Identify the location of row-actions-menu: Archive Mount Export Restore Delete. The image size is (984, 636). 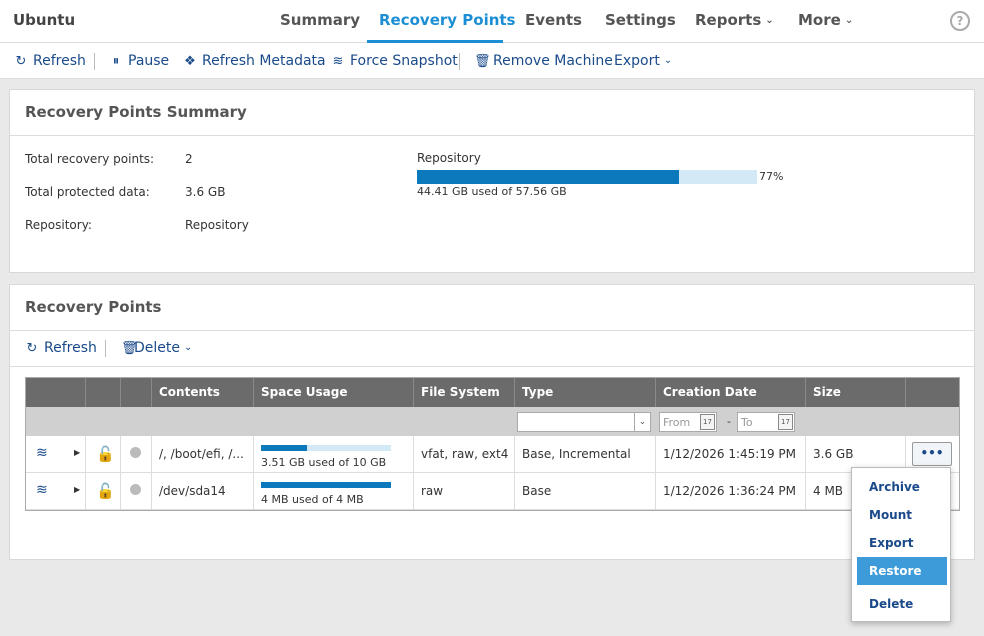
(901, 544).